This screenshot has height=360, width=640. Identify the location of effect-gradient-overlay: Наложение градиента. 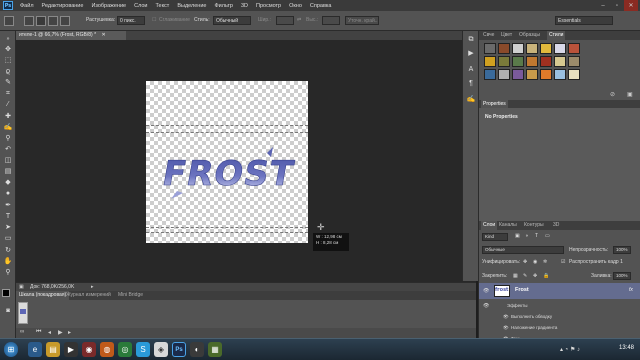
(534, 327).